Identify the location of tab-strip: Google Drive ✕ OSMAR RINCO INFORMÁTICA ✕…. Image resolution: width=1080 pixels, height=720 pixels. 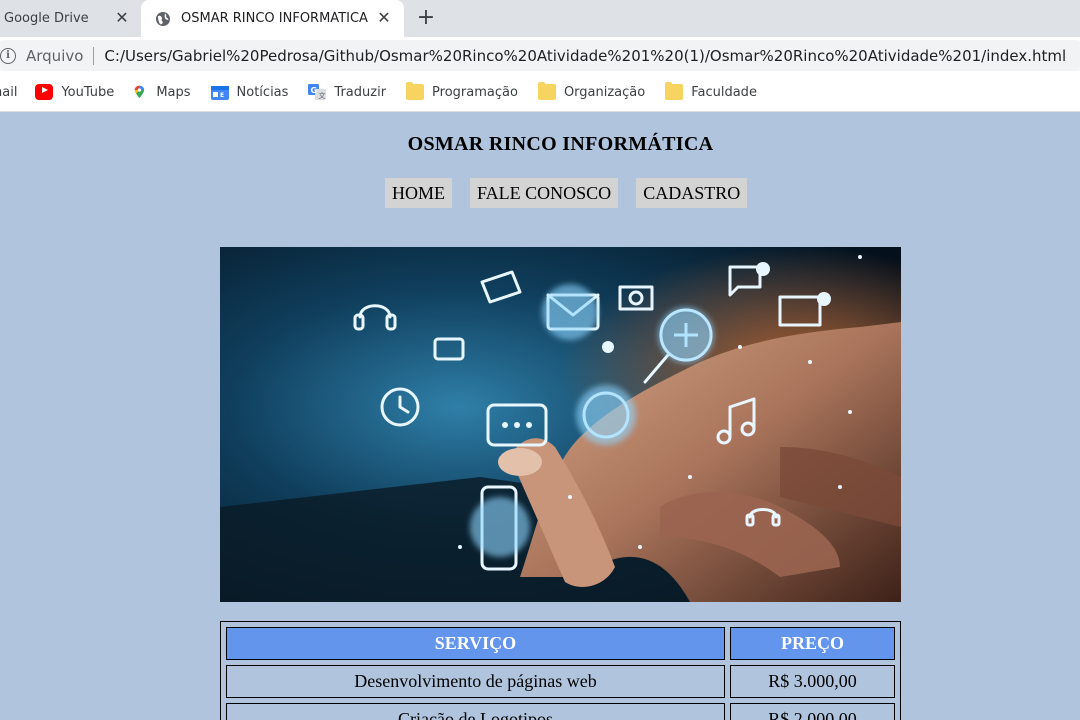
(540, 18).